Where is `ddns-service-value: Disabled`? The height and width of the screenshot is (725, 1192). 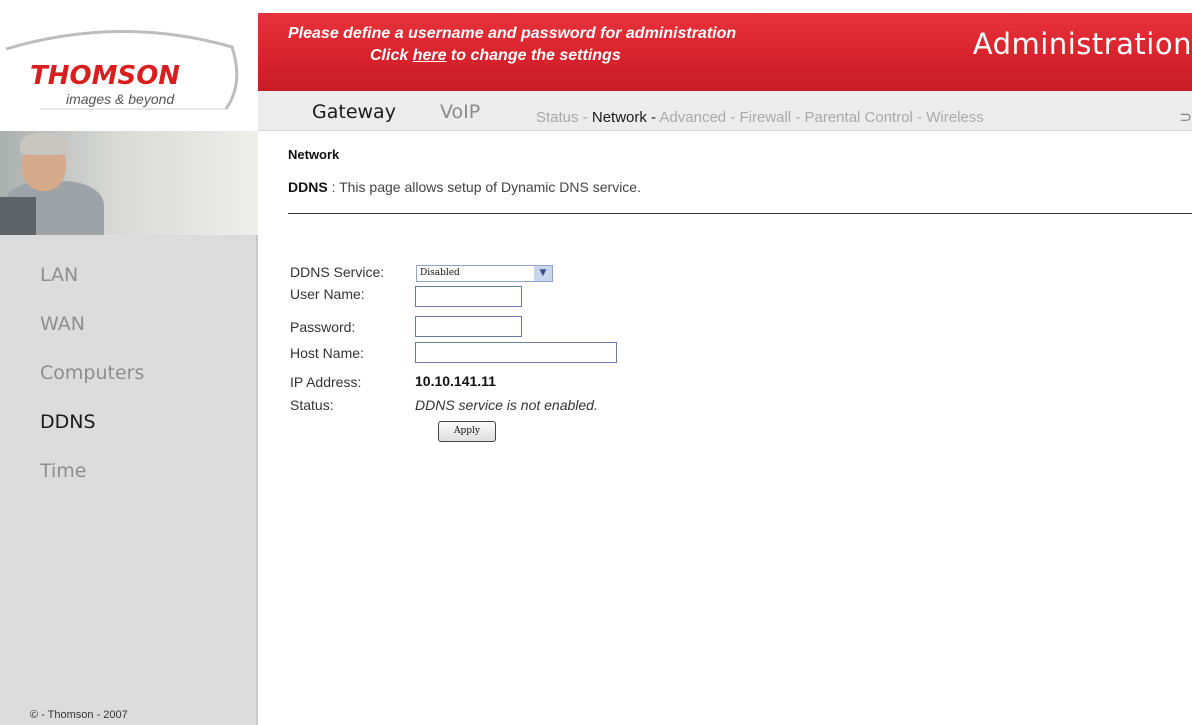 ddns-service-value: Disabled is located at coordinates (440, 273).